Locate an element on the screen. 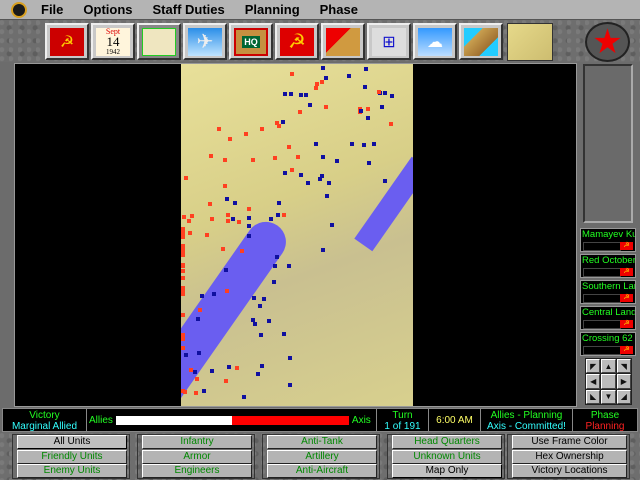  red-star-icon: ★ is located at coordinates (607, 42).